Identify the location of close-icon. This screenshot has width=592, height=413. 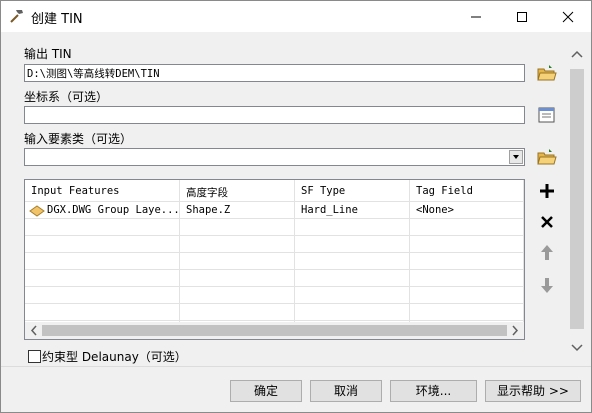
(568, 17).